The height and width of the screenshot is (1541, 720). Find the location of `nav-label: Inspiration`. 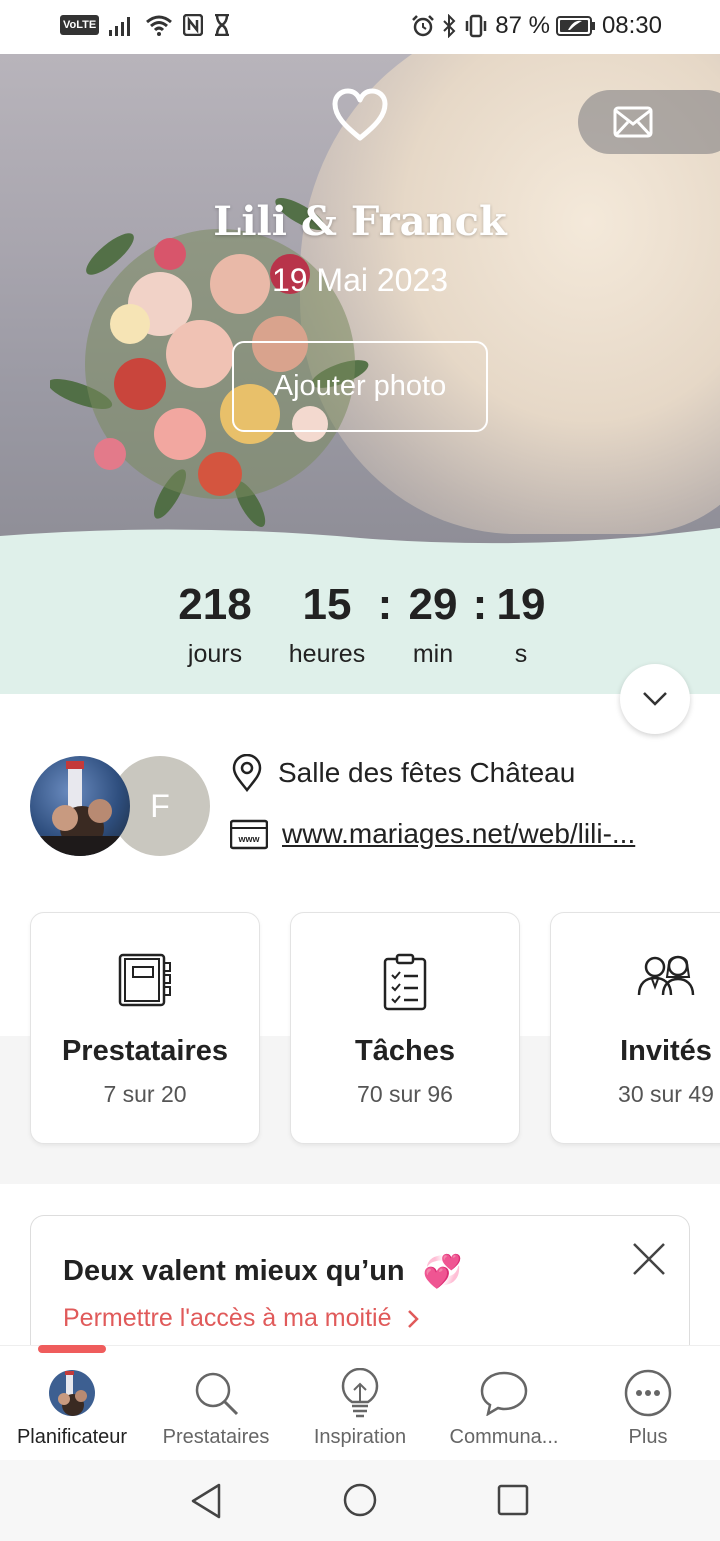

nav-label: Inspiration is located at coordinates (360, 1437).